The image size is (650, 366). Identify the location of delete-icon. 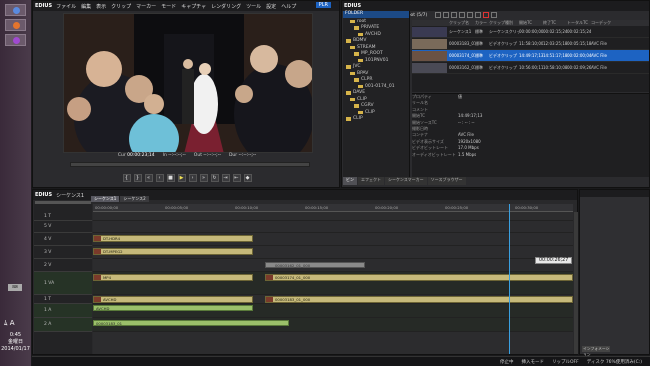
(486, 15).